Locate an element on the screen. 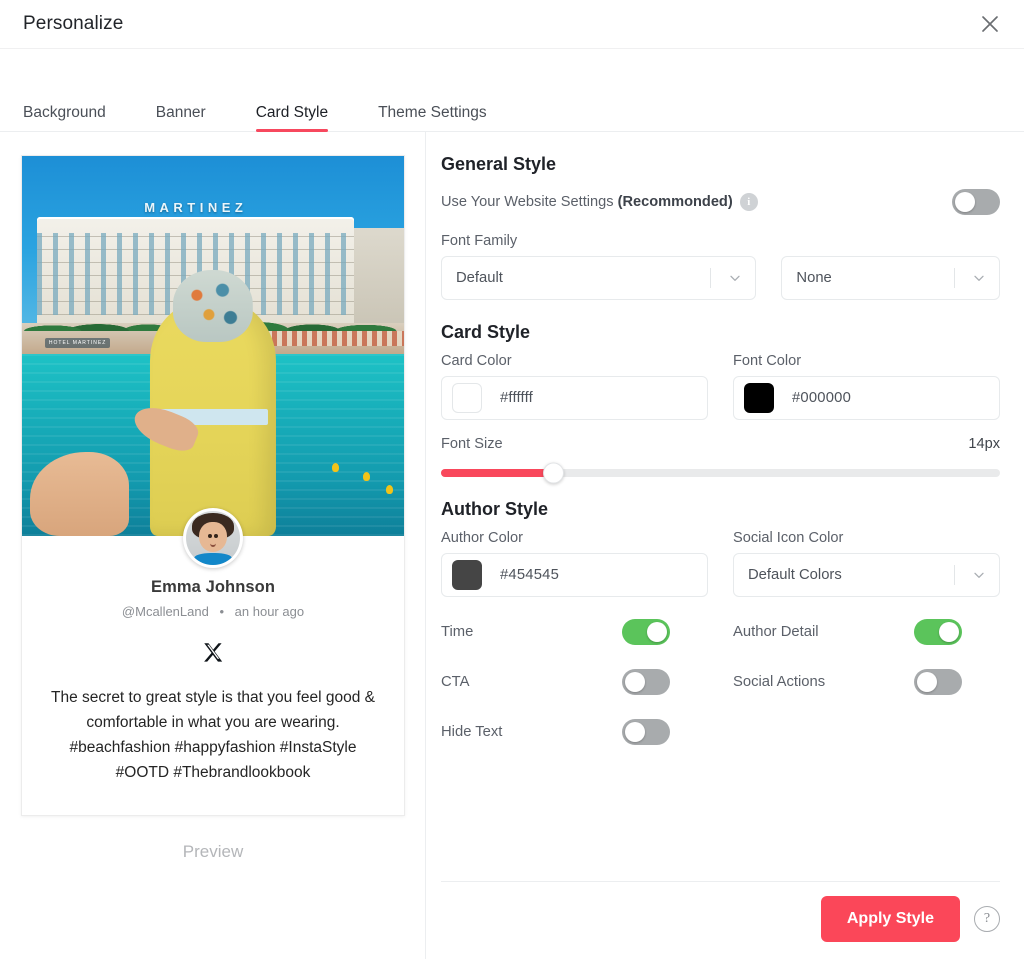  social-icon-color-label: Social Icon Color is located at coordinates (788, 538).